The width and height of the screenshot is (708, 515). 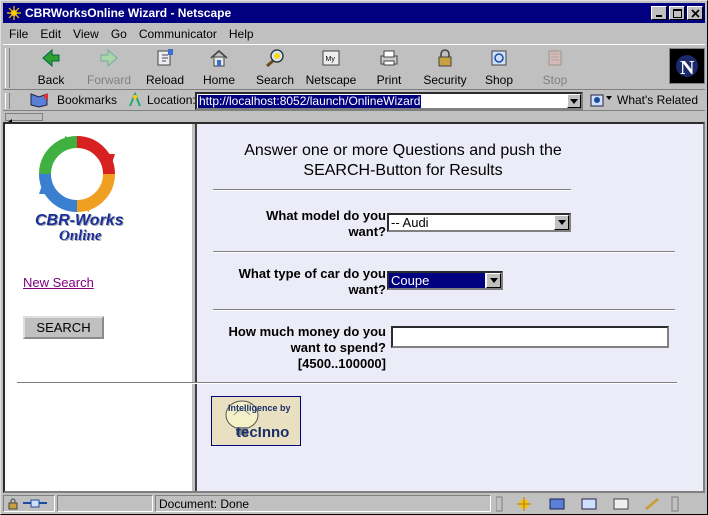 What do you see at coordinates (219, 58) in the screenshot?
I see `home-icon` at bounding box center [219, 58].